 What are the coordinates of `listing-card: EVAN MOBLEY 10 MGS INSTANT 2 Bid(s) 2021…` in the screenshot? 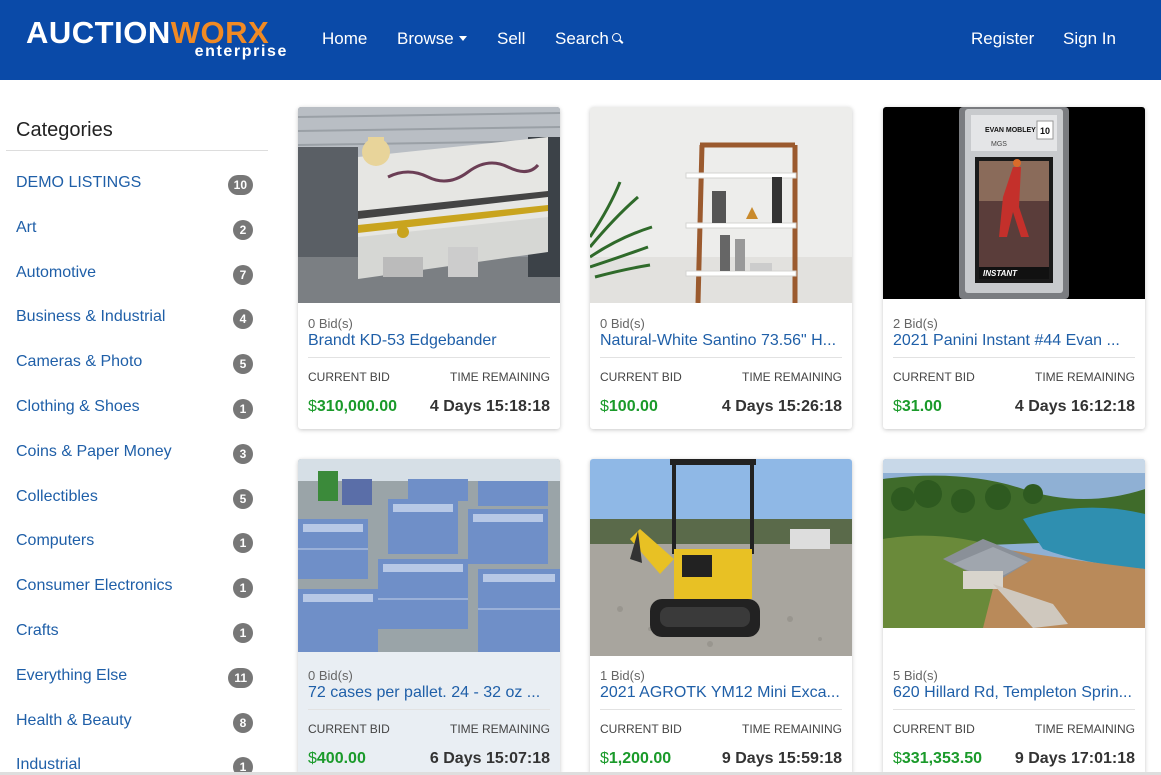 It's located at (1014, 268).